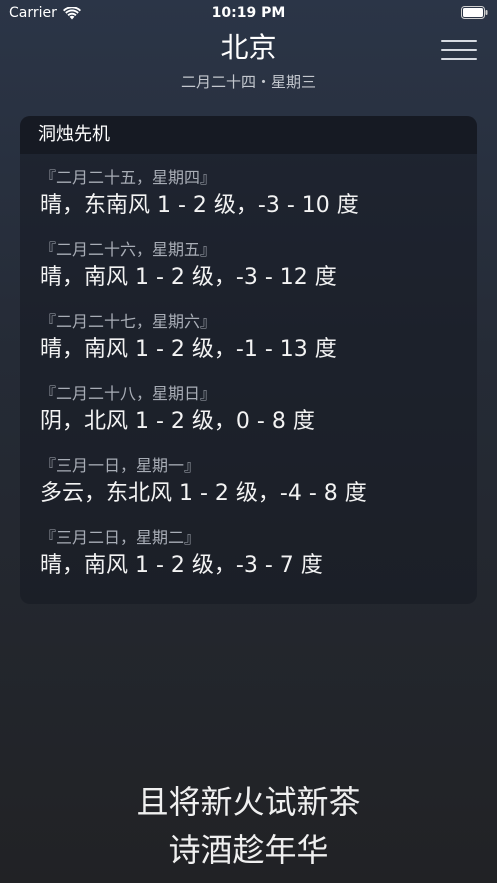 The width and height of the screenshot is (497, 883). I want to click on forecast-date: 『二月二十六，星期五』, so click(128, 249).